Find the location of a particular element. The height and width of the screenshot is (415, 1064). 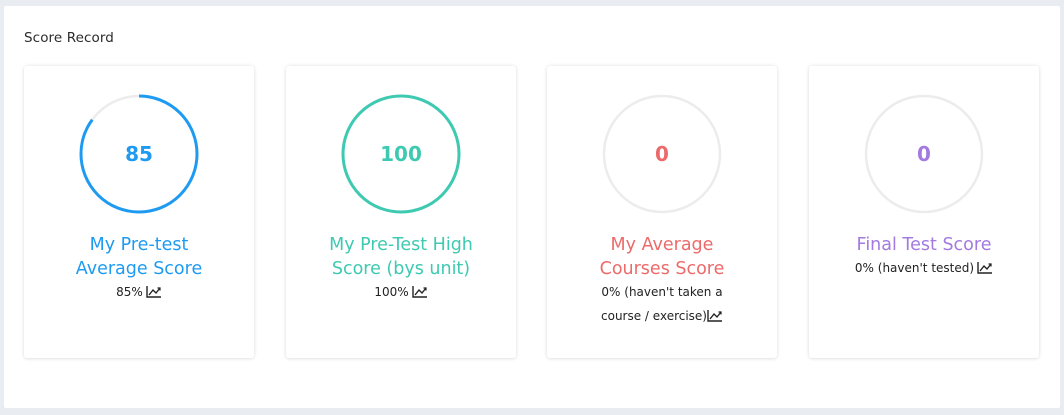

score-percent: 0% (haven't taken a is located at coordinates (662, 292).